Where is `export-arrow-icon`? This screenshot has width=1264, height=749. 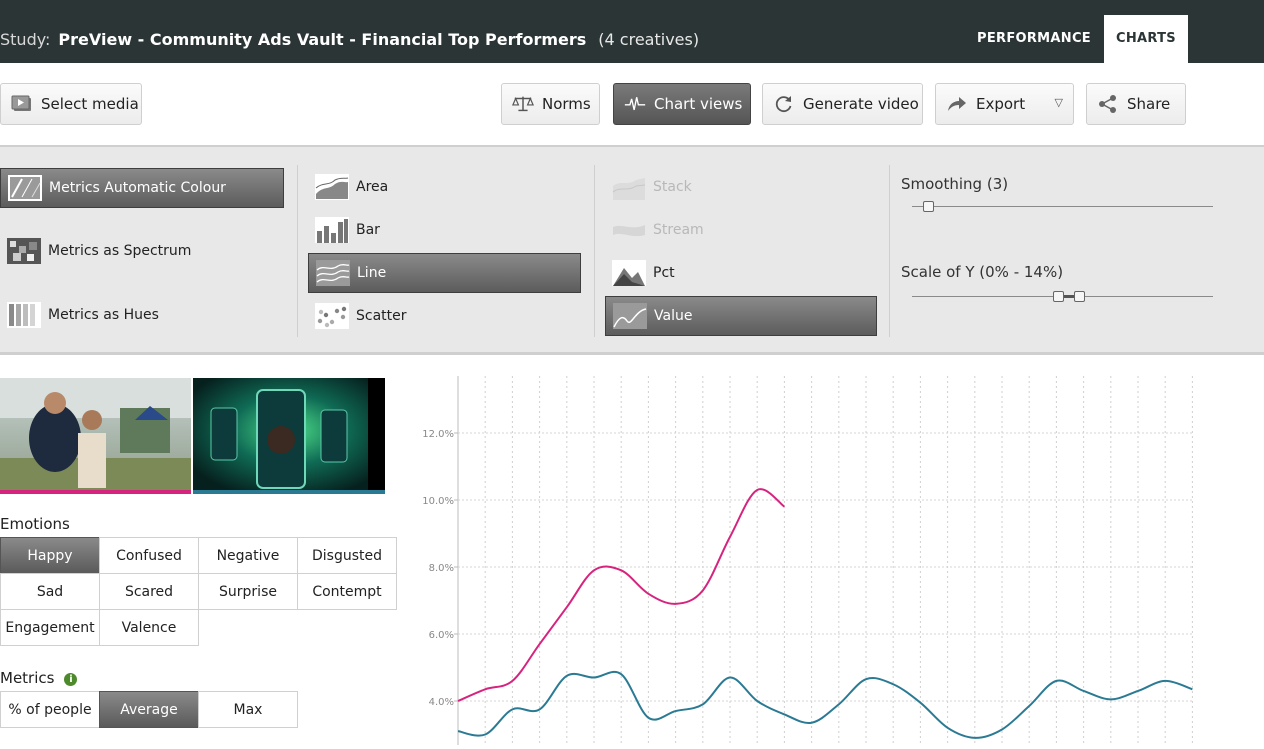 export-arrow-icon is located at coordinates (957, 104).